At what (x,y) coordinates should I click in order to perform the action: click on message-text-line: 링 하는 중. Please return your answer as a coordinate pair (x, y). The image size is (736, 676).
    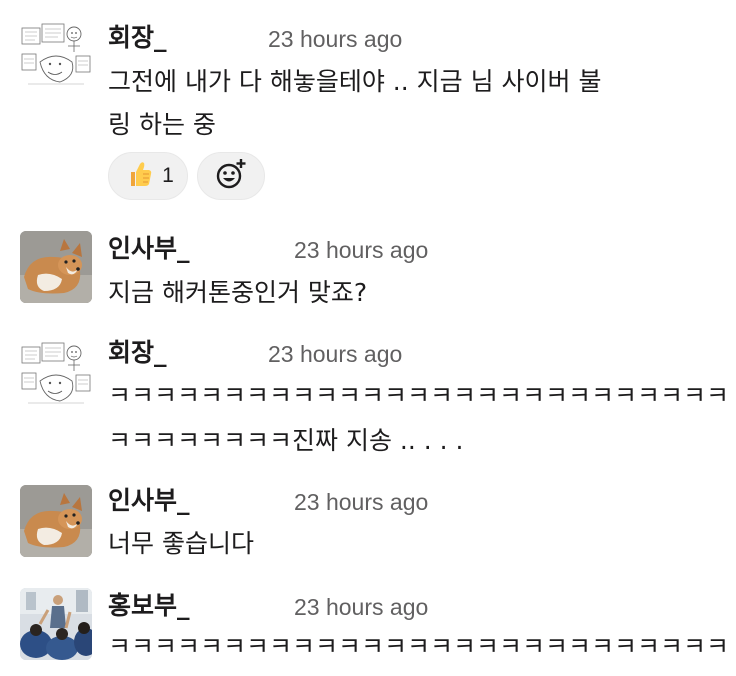
    Looking at the image, I should click on (162, 124).